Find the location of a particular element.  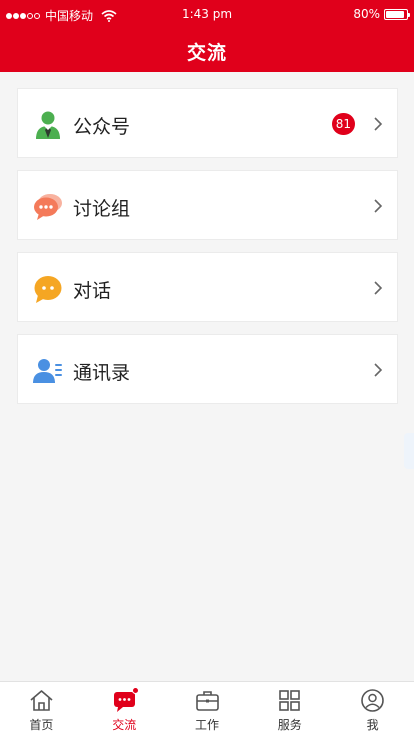

floating-edge-handle is located at coordinates (409, 451).